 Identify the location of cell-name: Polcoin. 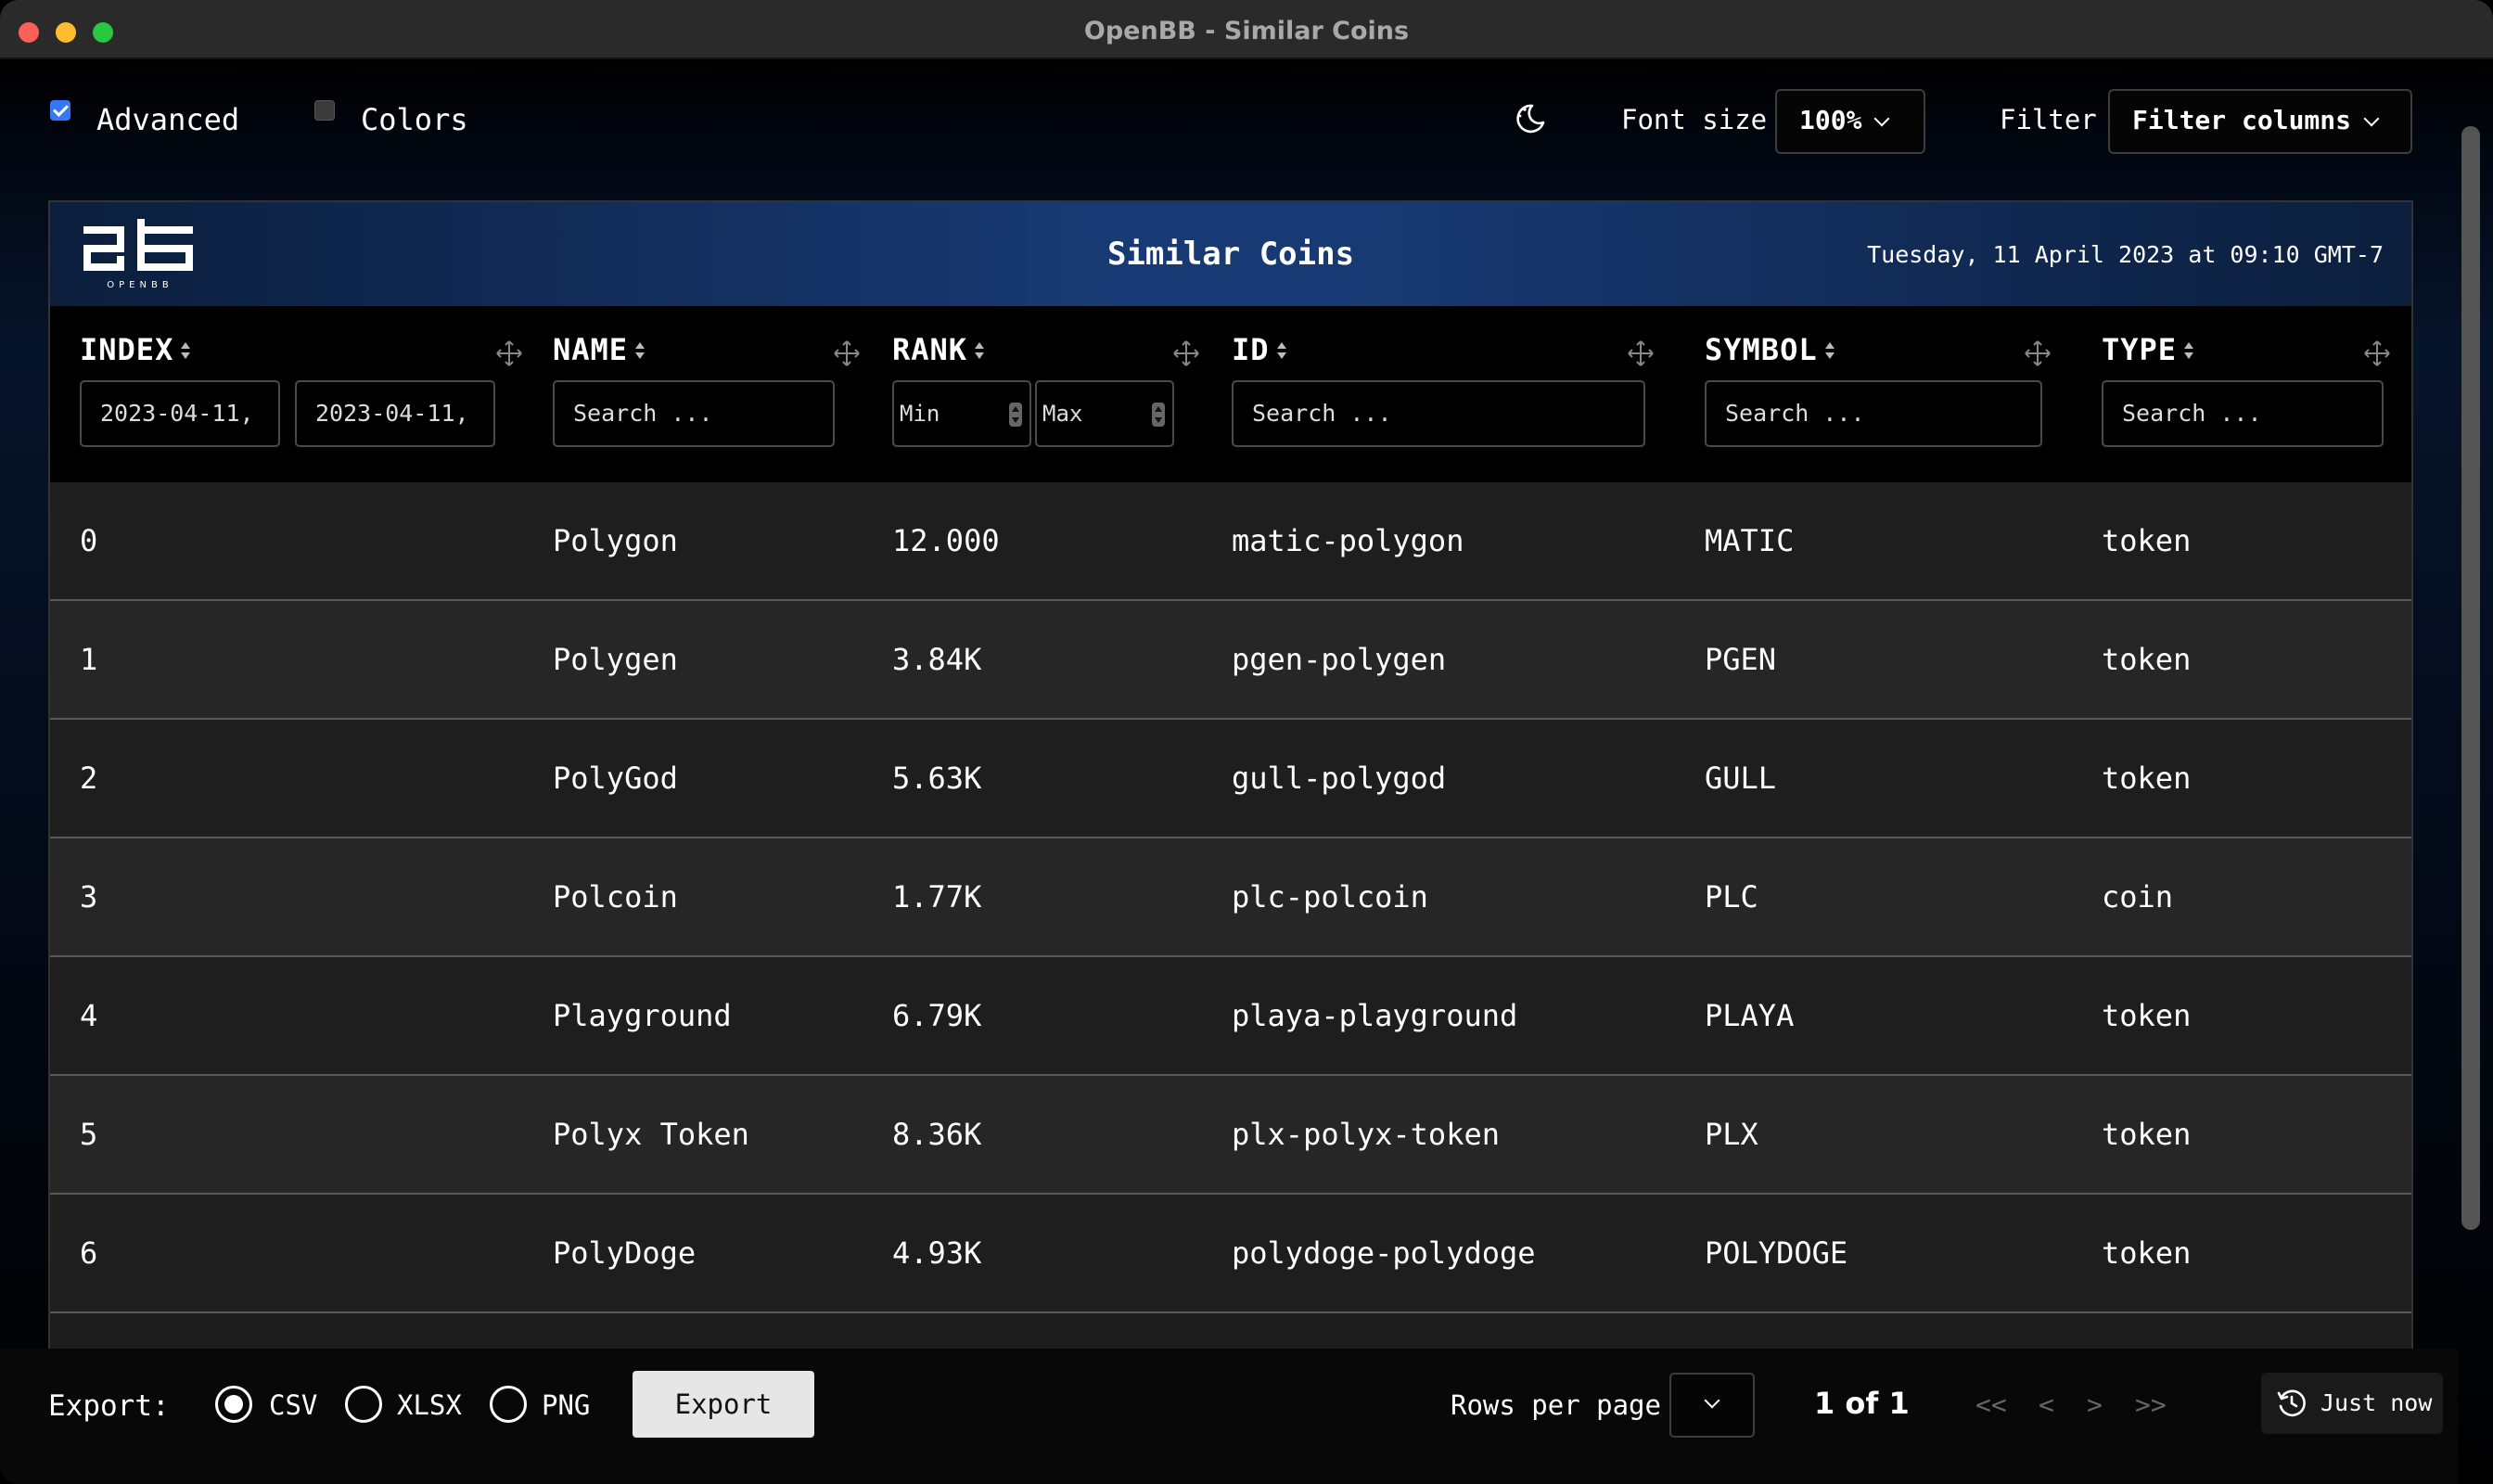
(615, 897).